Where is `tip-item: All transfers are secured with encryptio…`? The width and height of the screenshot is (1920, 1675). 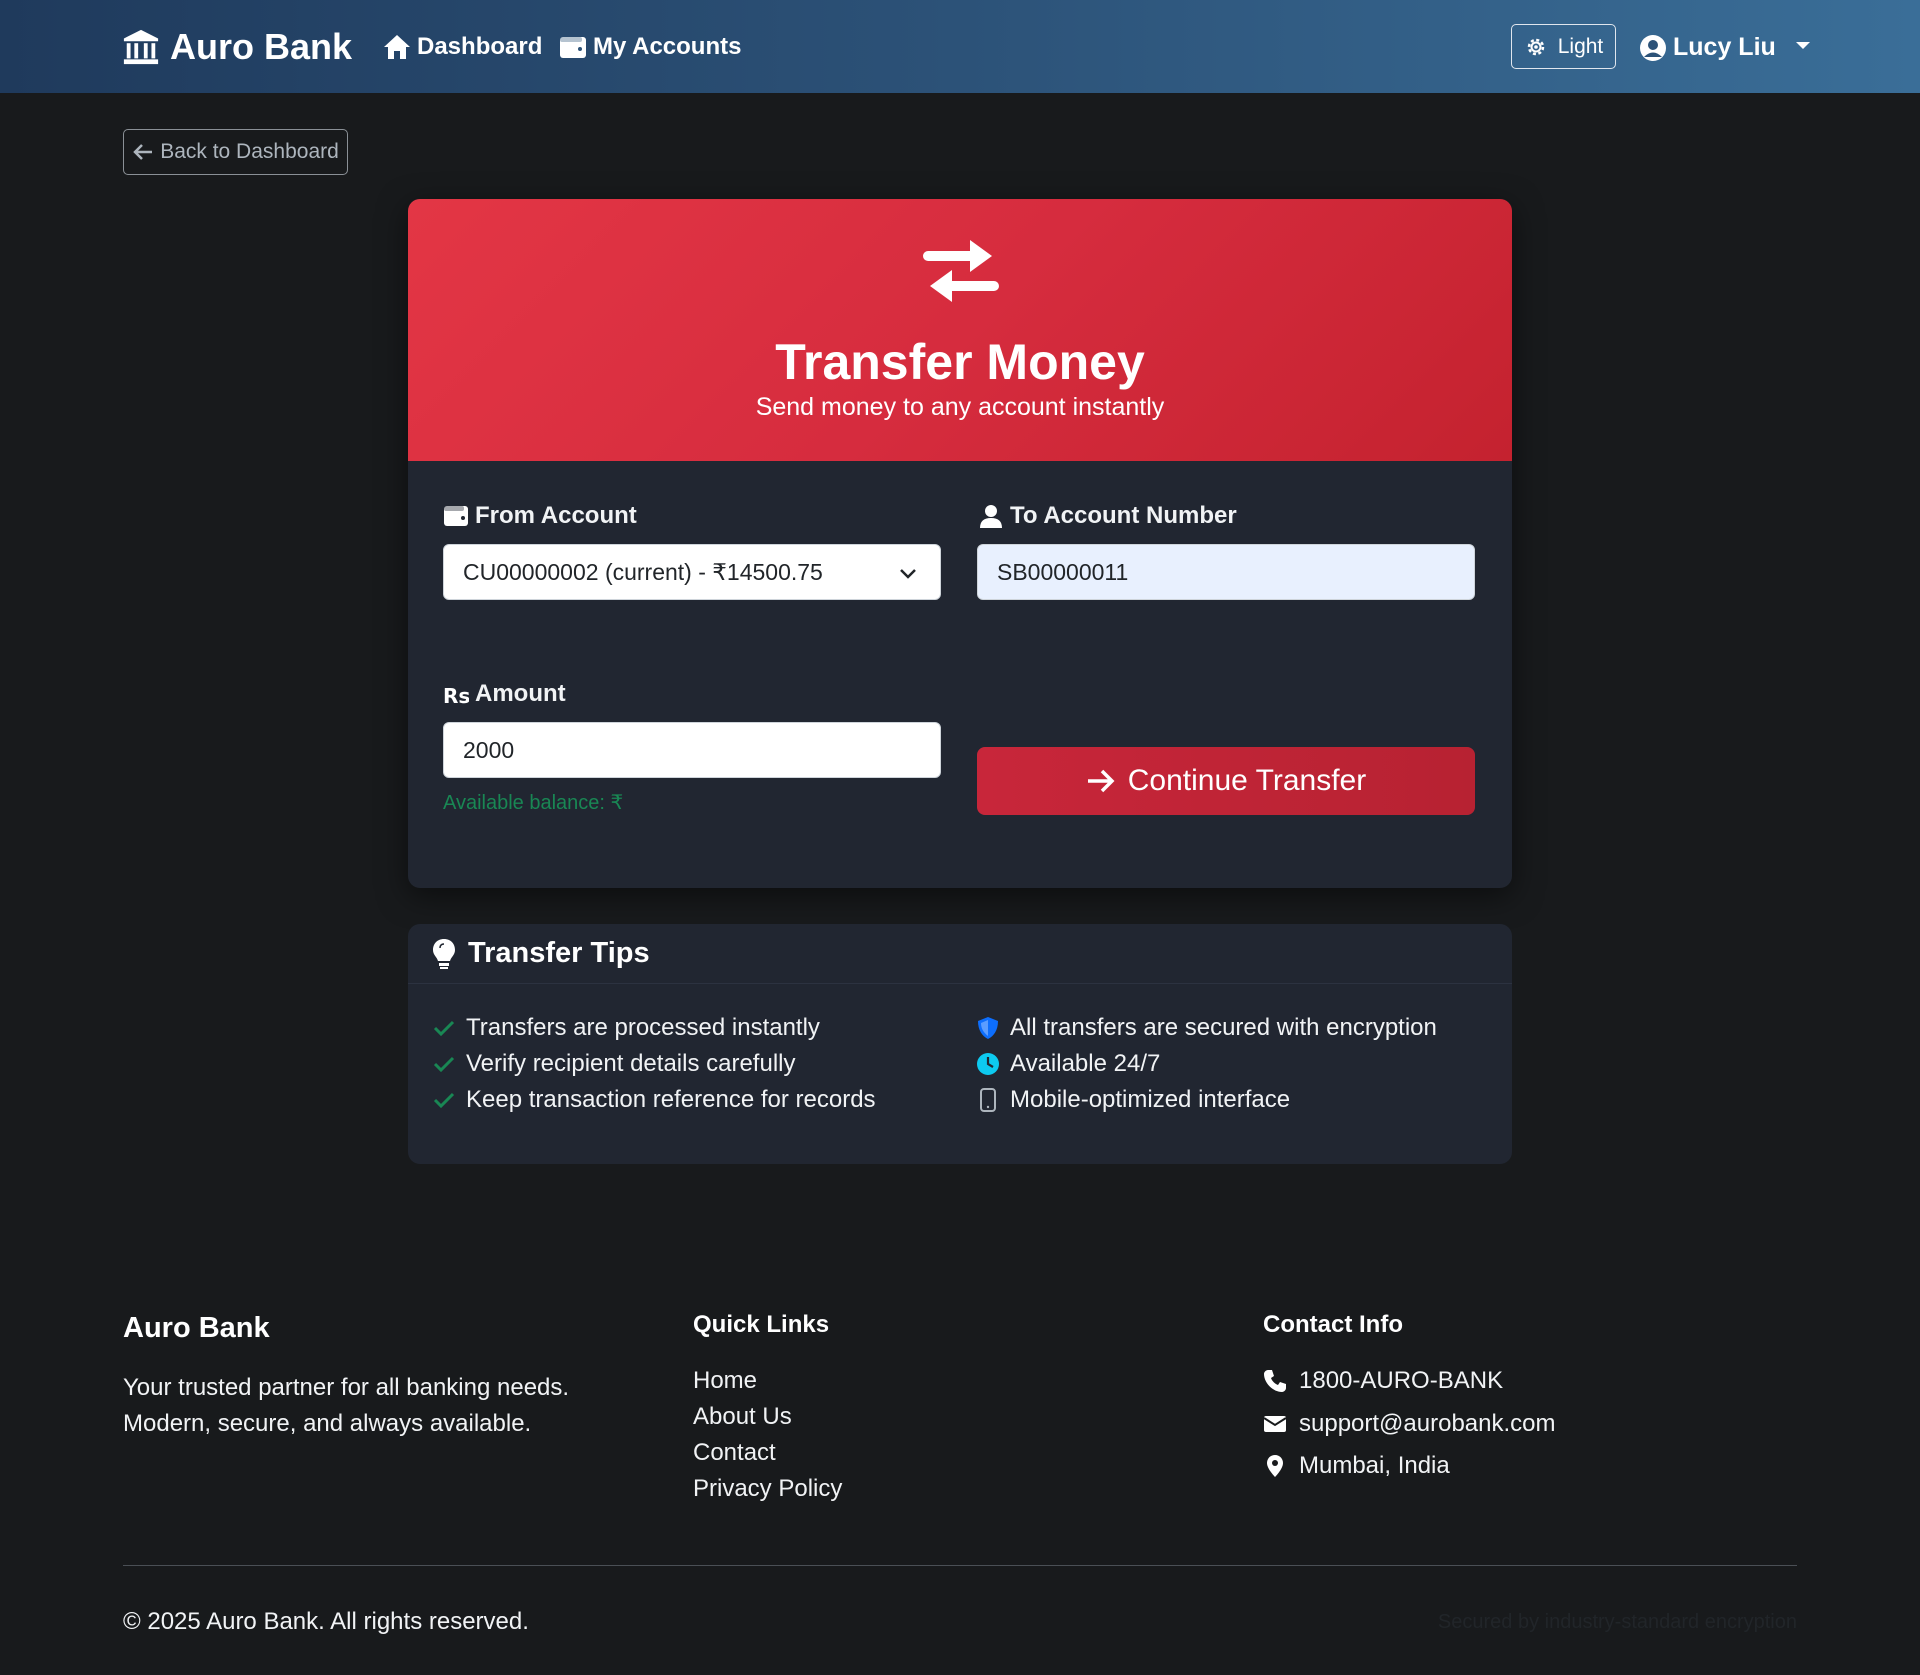
tip-item: All transfers are secured with encryptio… is located at coordinates (1206, 1028).